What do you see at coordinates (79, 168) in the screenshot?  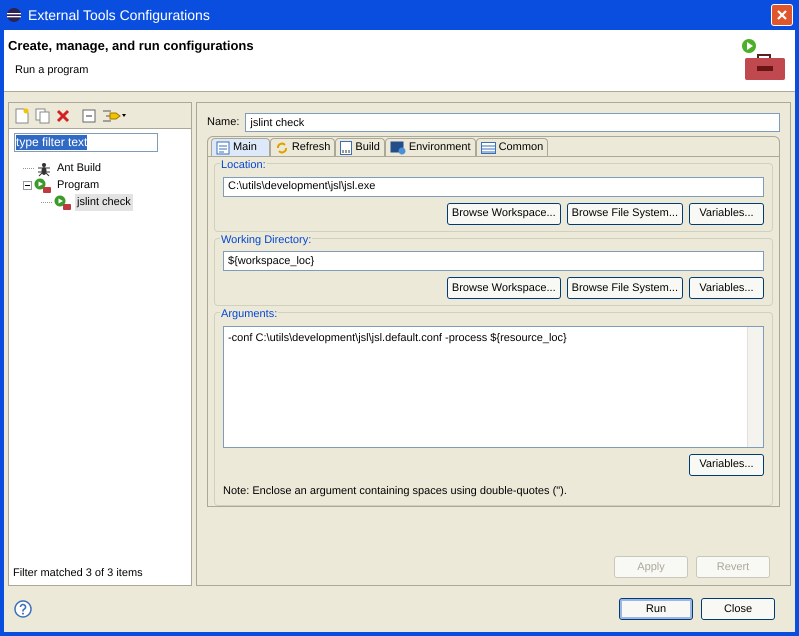 I see `tree-item: Ant Build` at bounding box center [79, 168].